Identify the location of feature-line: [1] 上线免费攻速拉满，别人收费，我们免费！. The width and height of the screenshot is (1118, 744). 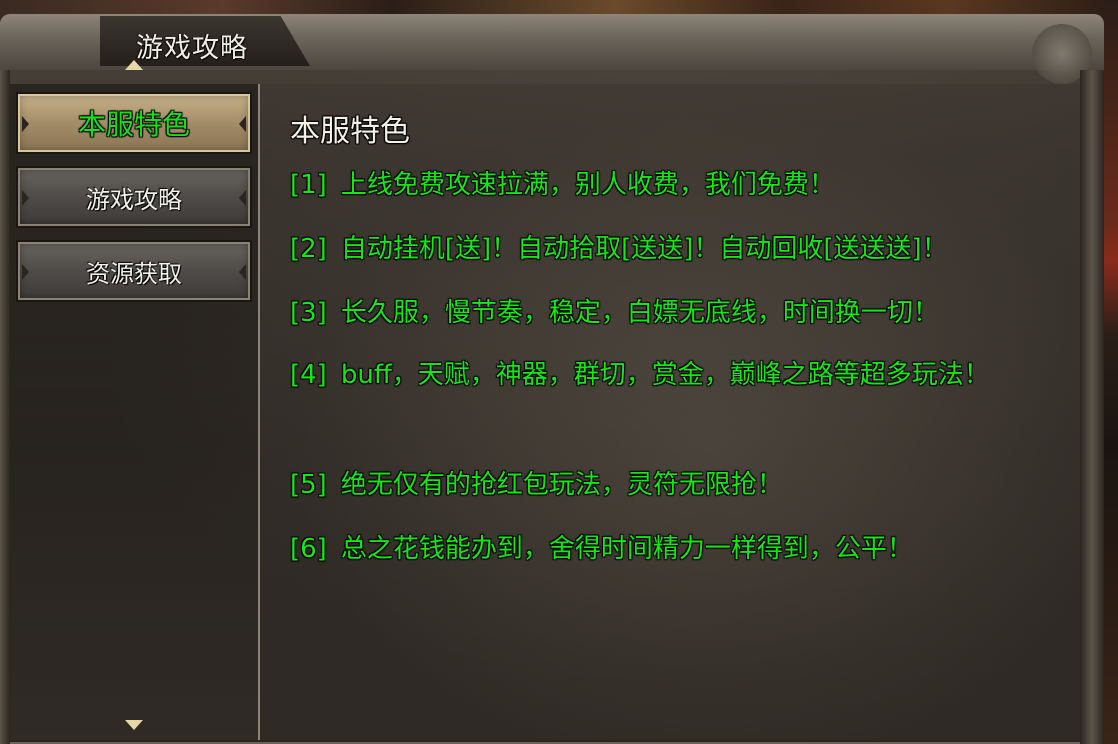
(660, 185).